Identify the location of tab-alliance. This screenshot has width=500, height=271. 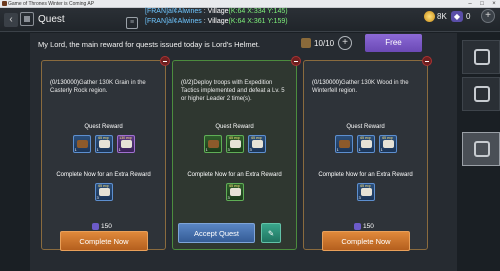
(481, 94).